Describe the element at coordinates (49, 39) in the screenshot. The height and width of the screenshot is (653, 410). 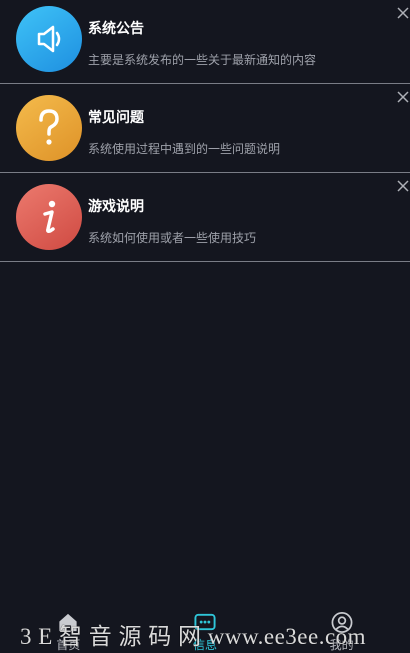
I see `speaker-icon` at that location.